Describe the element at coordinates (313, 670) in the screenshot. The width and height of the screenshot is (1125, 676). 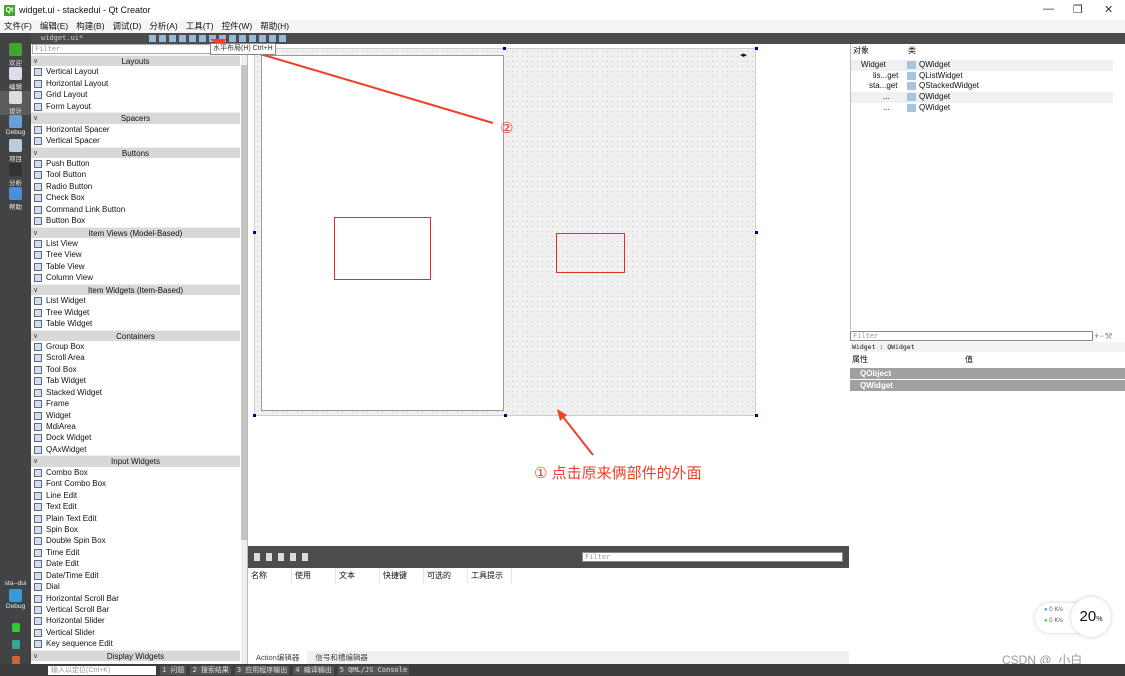
I see `output-pane-button: 4 编译输出` at that location.